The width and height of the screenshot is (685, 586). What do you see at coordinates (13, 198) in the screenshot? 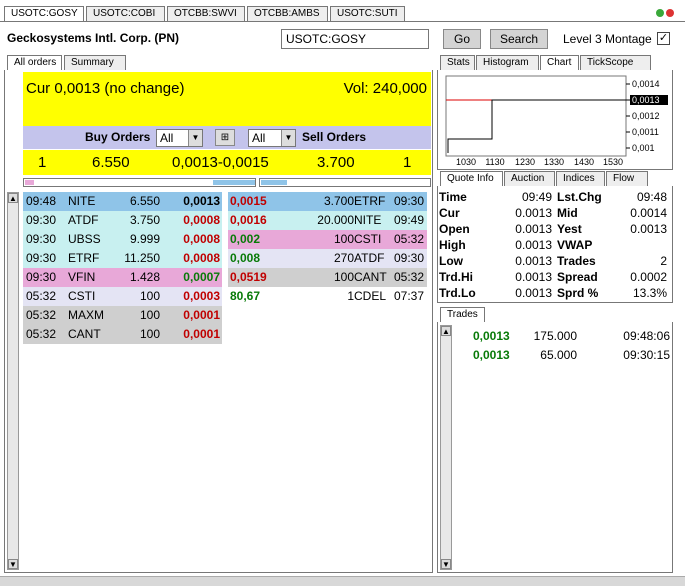
I see `scroll-up-icon: ▲` at bounding box center [13, 198].